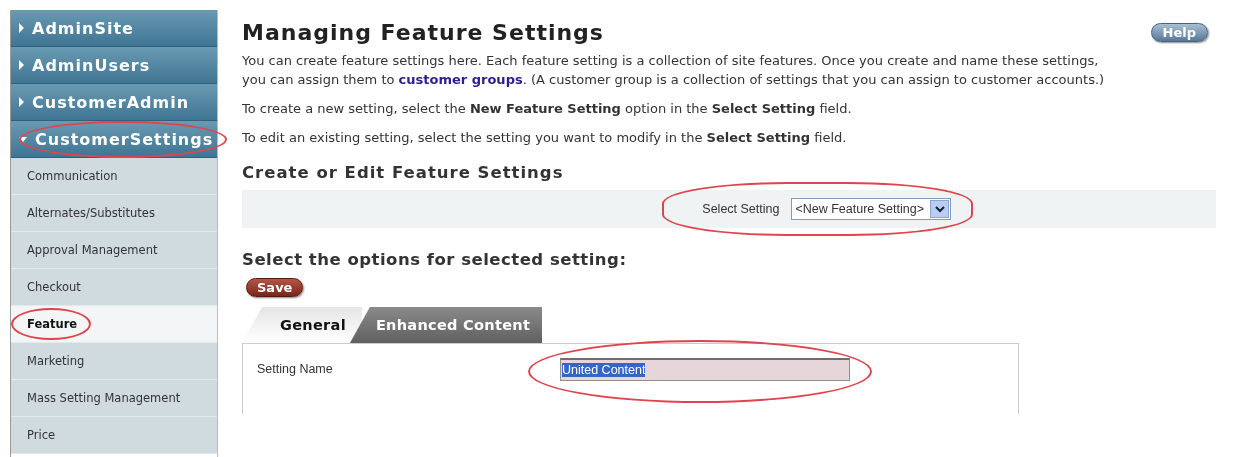  Describe the element at coordinates (939, 209) in the screenshot. I see `dropdown-caret-icon` at that location.